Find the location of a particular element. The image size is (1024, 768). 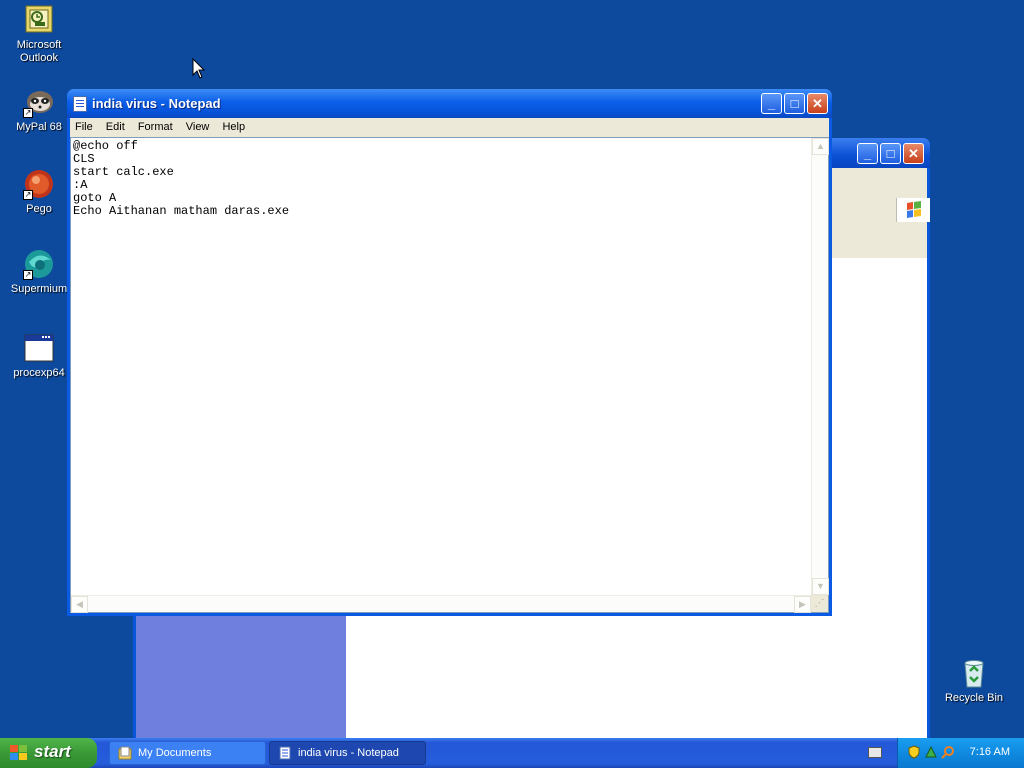

outlook-icon is located at coordinates (39, 20).